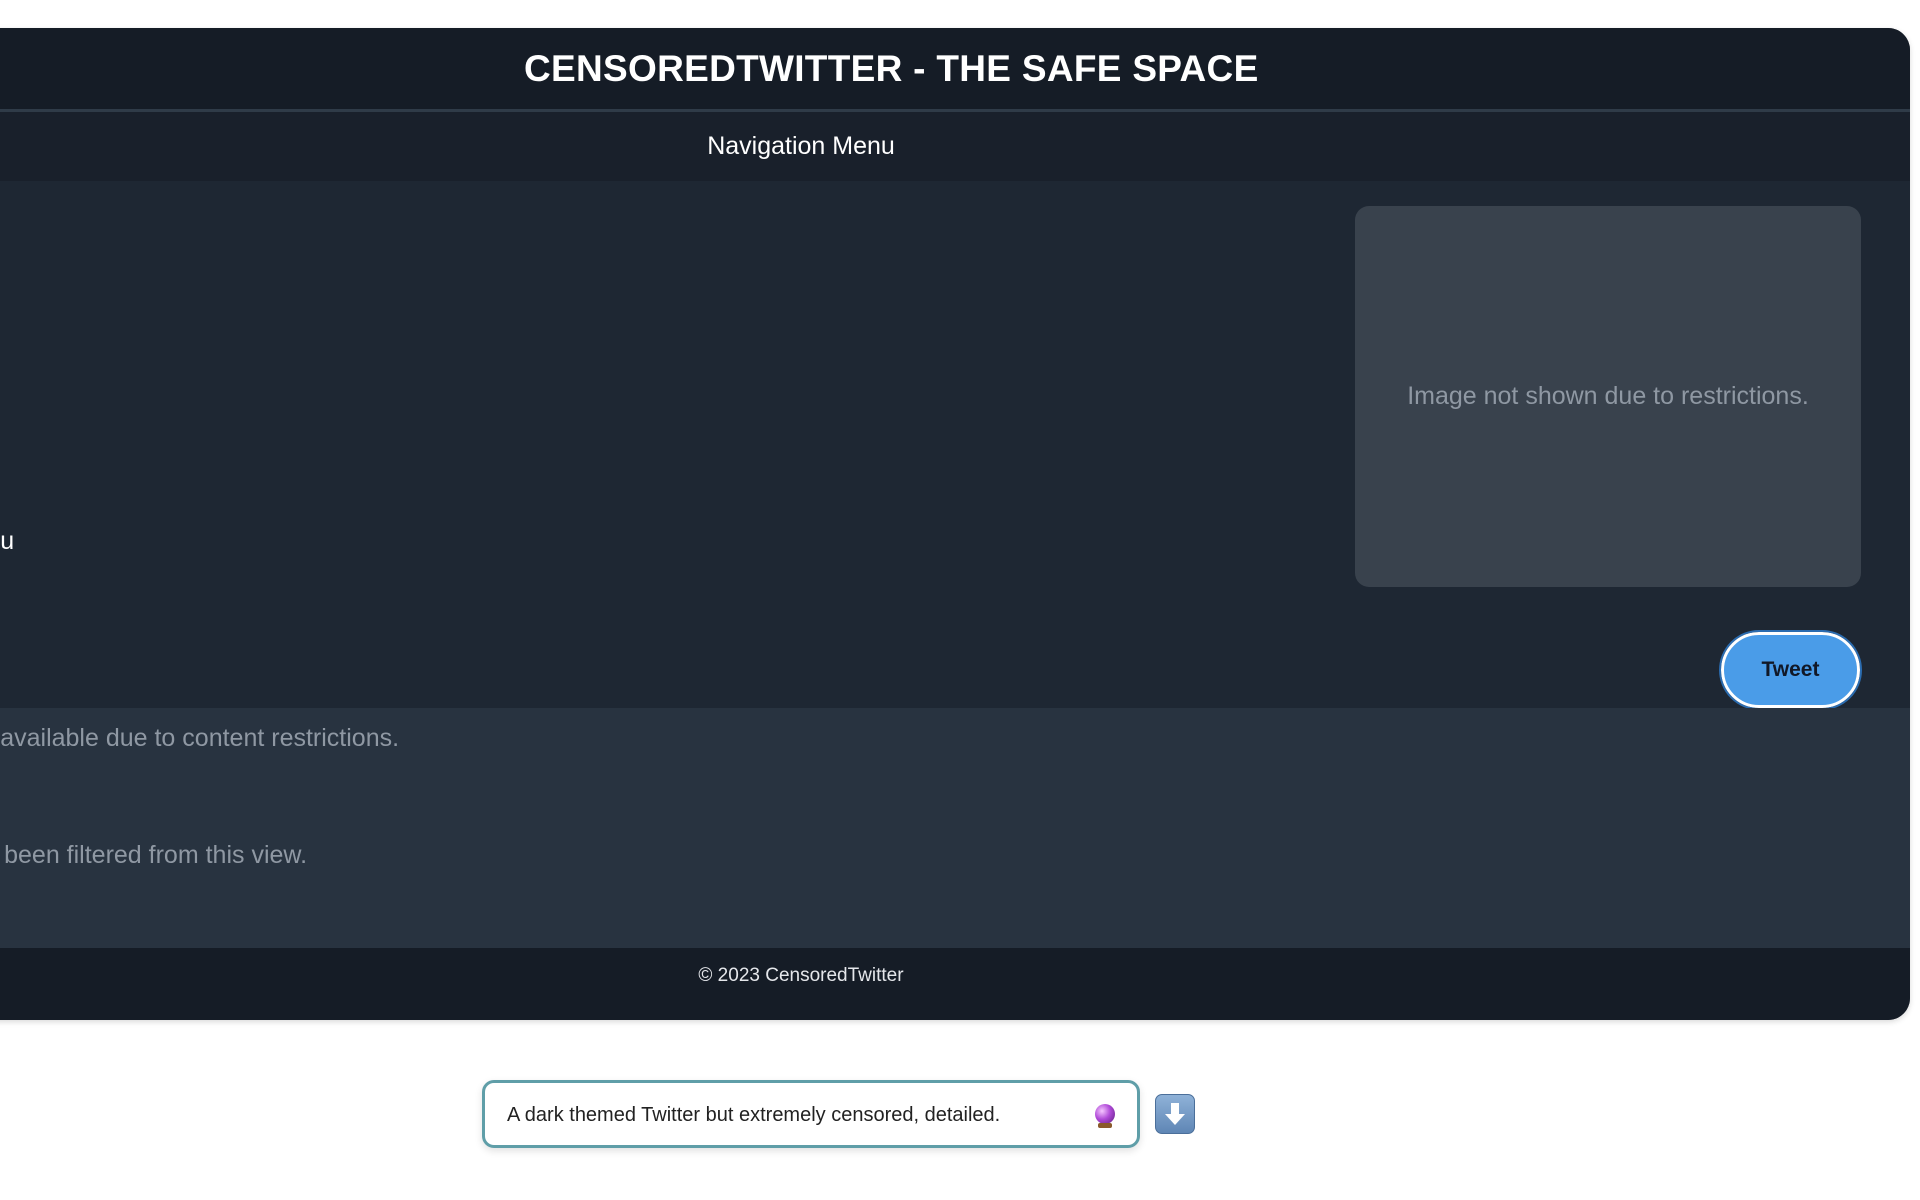 This screenshot has height=1200, width=1920. What do you see at coordinates (787, 1115) in the screenshot?
I see `prompt-input` at bounding box center [787, 1115].